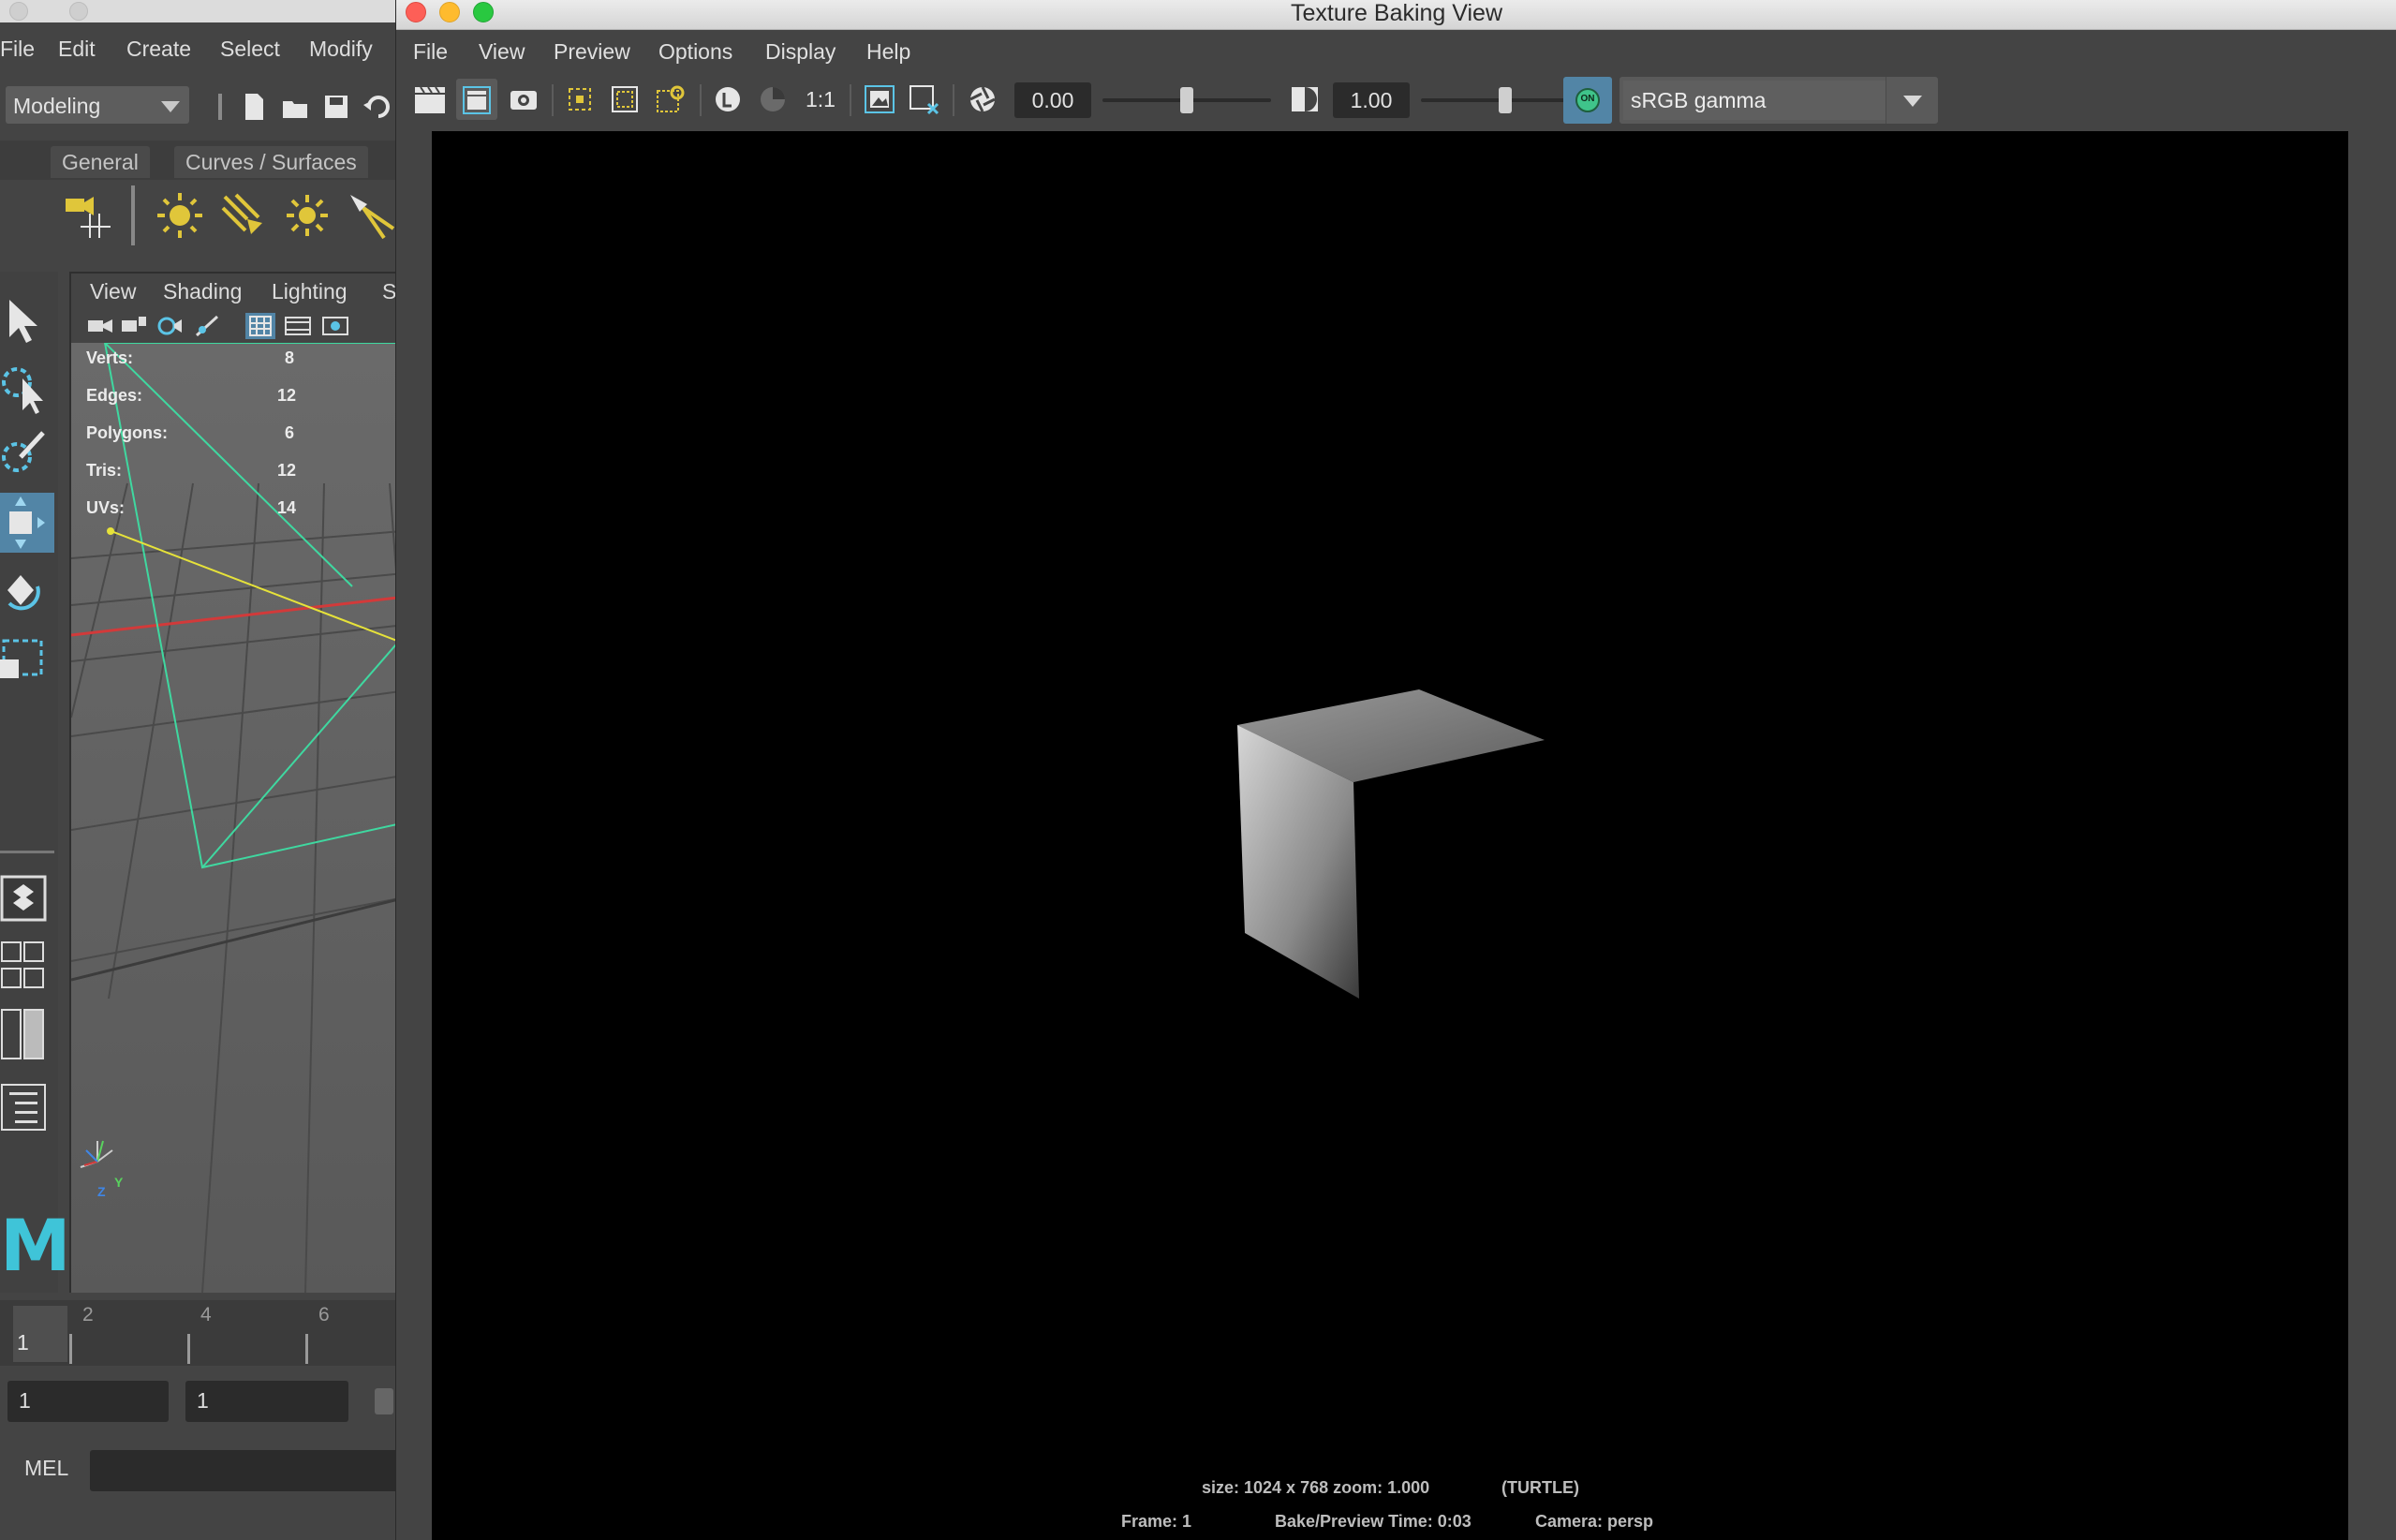  I want to click on command-line: MEL, so click(206, 1471).